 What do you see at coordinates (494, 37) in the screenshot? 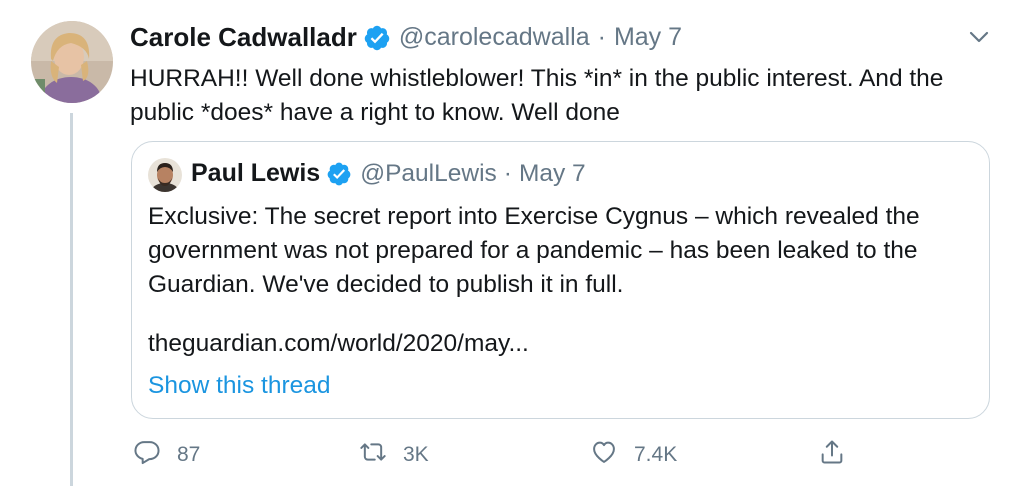
I see `author-handle: @carolecadwalla` at bounding box center [494, 37].